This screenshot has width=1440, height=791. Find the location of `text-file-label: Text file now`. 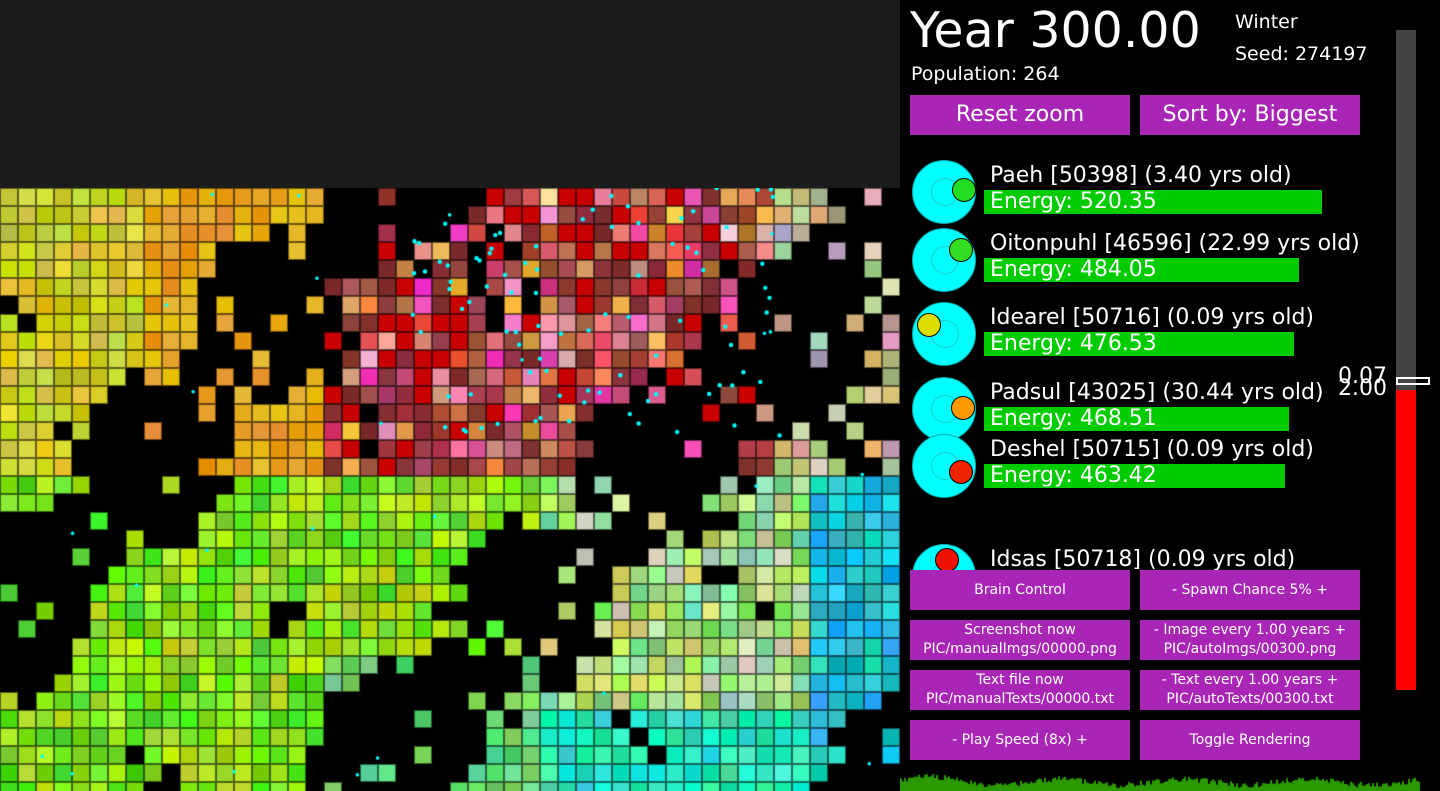

text-file-label: Text file now is located at coordinates (1020, 680).